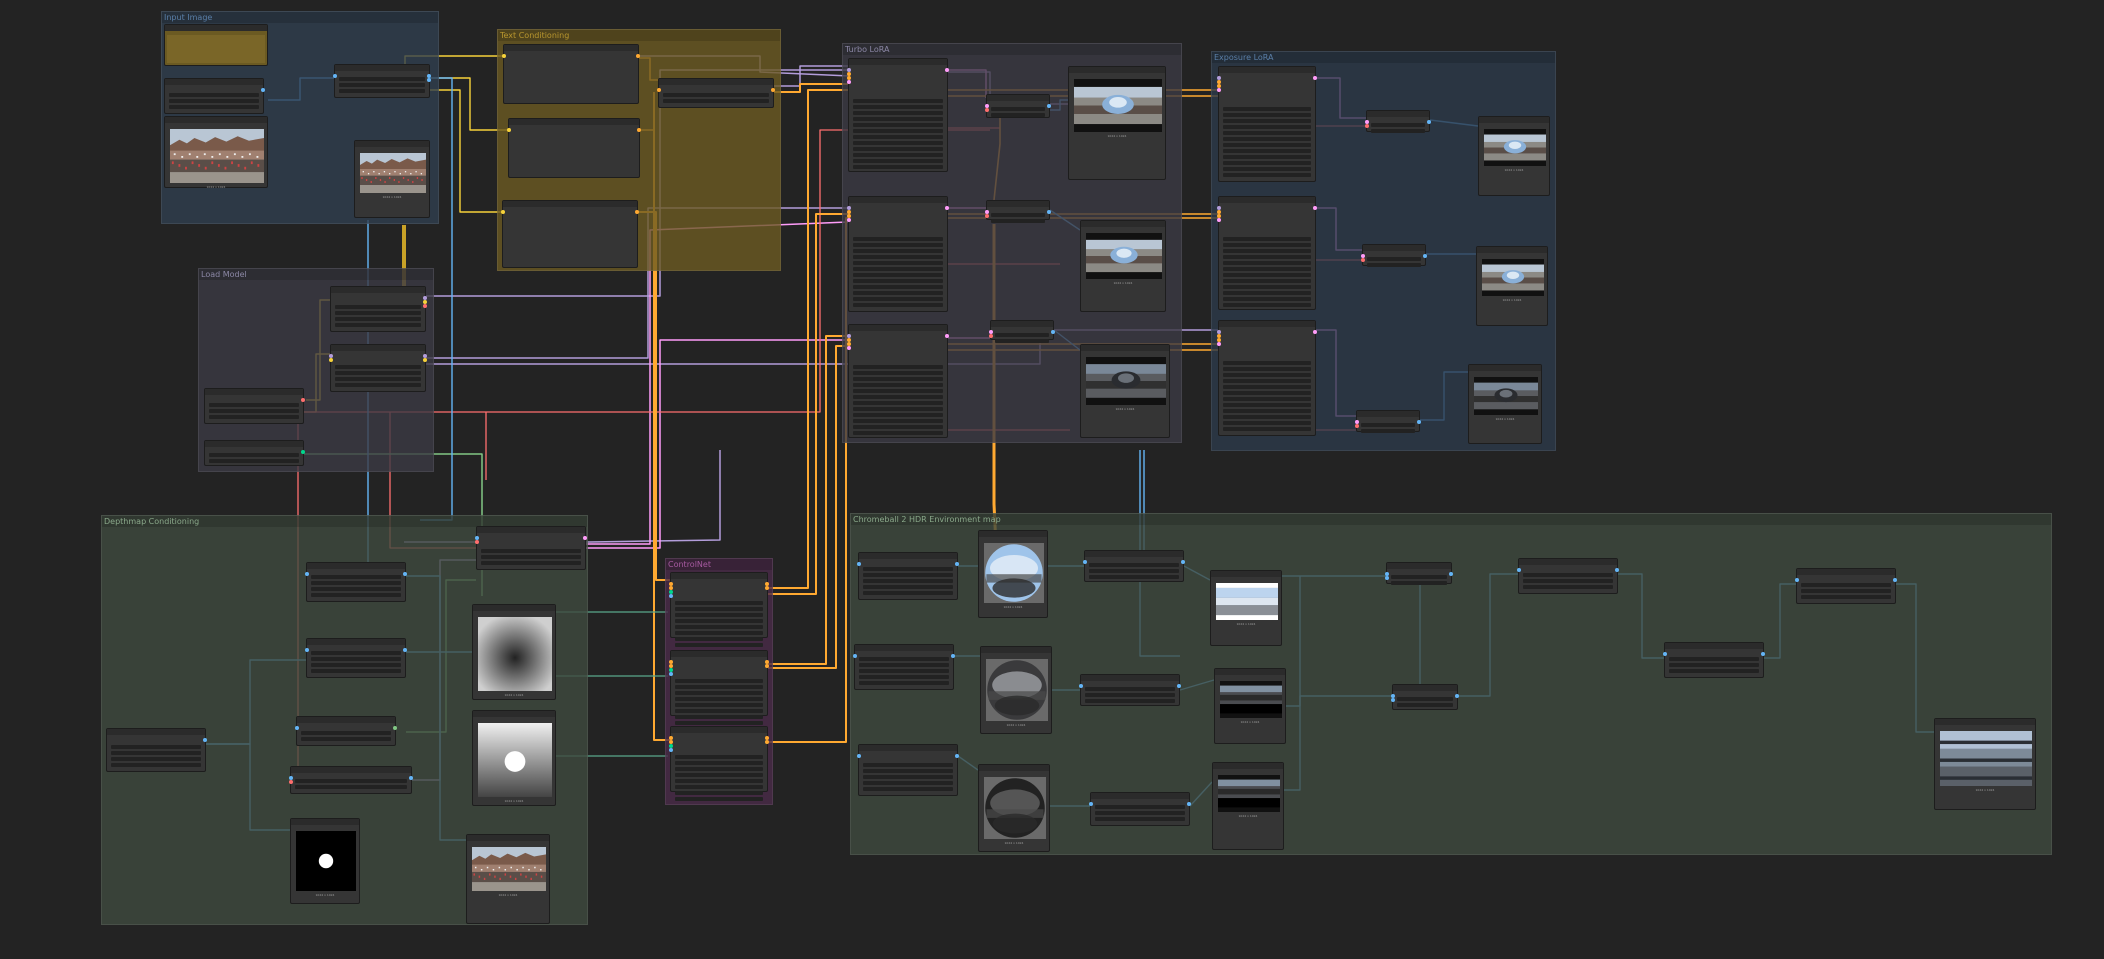  What do you see at coordinates (1246, 608) in the screenshot?
I see `equirect-preview-1: 1024 x 1024` at bounding box center [1246, 608].